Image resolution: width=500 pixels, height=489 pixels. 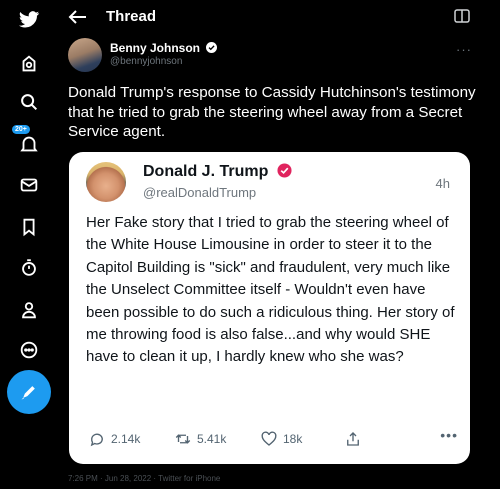 What do you see at coordinates (21, 129) in the screenshot?
I see `notification-badge: 20+` at bounding box center [21, 129].